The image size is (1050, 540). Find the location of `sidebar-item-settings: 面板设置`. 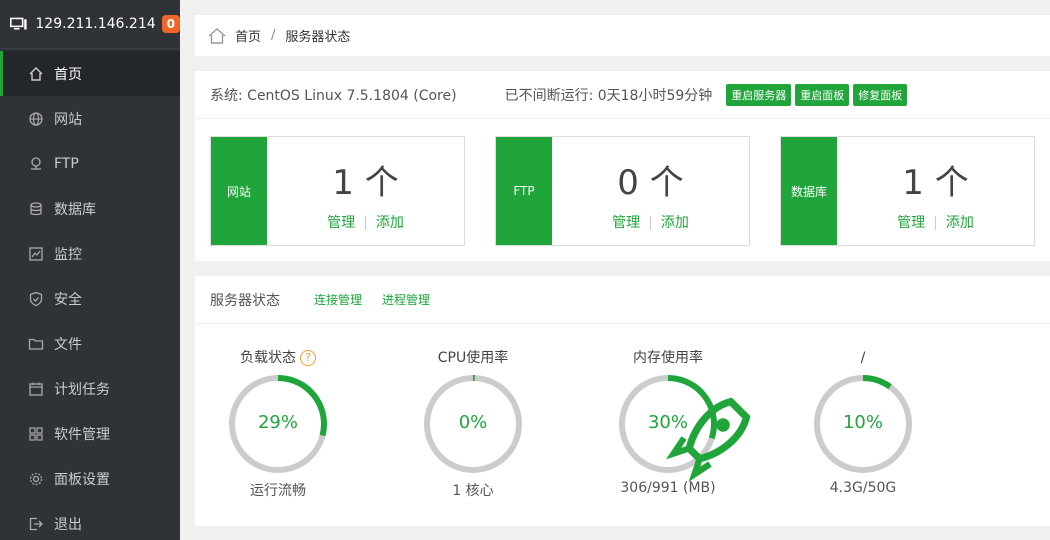

sidebar-item-settings: 面板设置 is located at coordinates (90, 478).